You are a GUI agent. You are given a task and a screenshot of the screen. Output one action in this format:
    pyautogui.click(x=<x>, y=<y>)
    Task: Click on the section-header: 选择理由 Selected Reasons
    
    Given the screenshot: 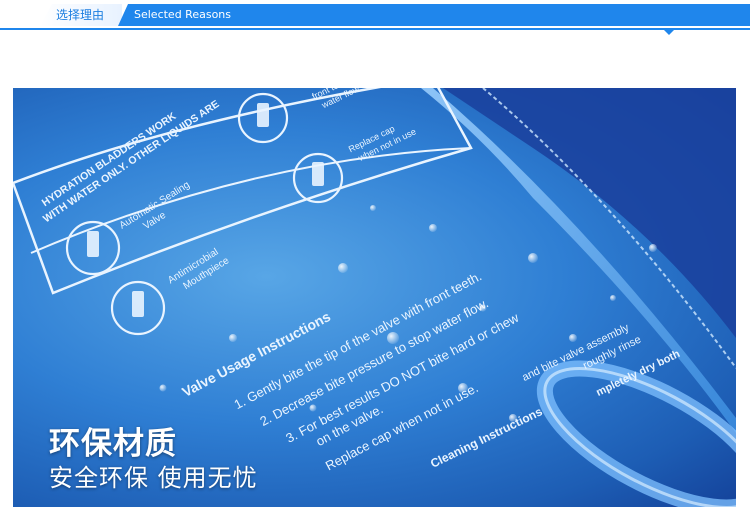 What is the action you would take?
    pyautogui.click(x=375, y=15)
    